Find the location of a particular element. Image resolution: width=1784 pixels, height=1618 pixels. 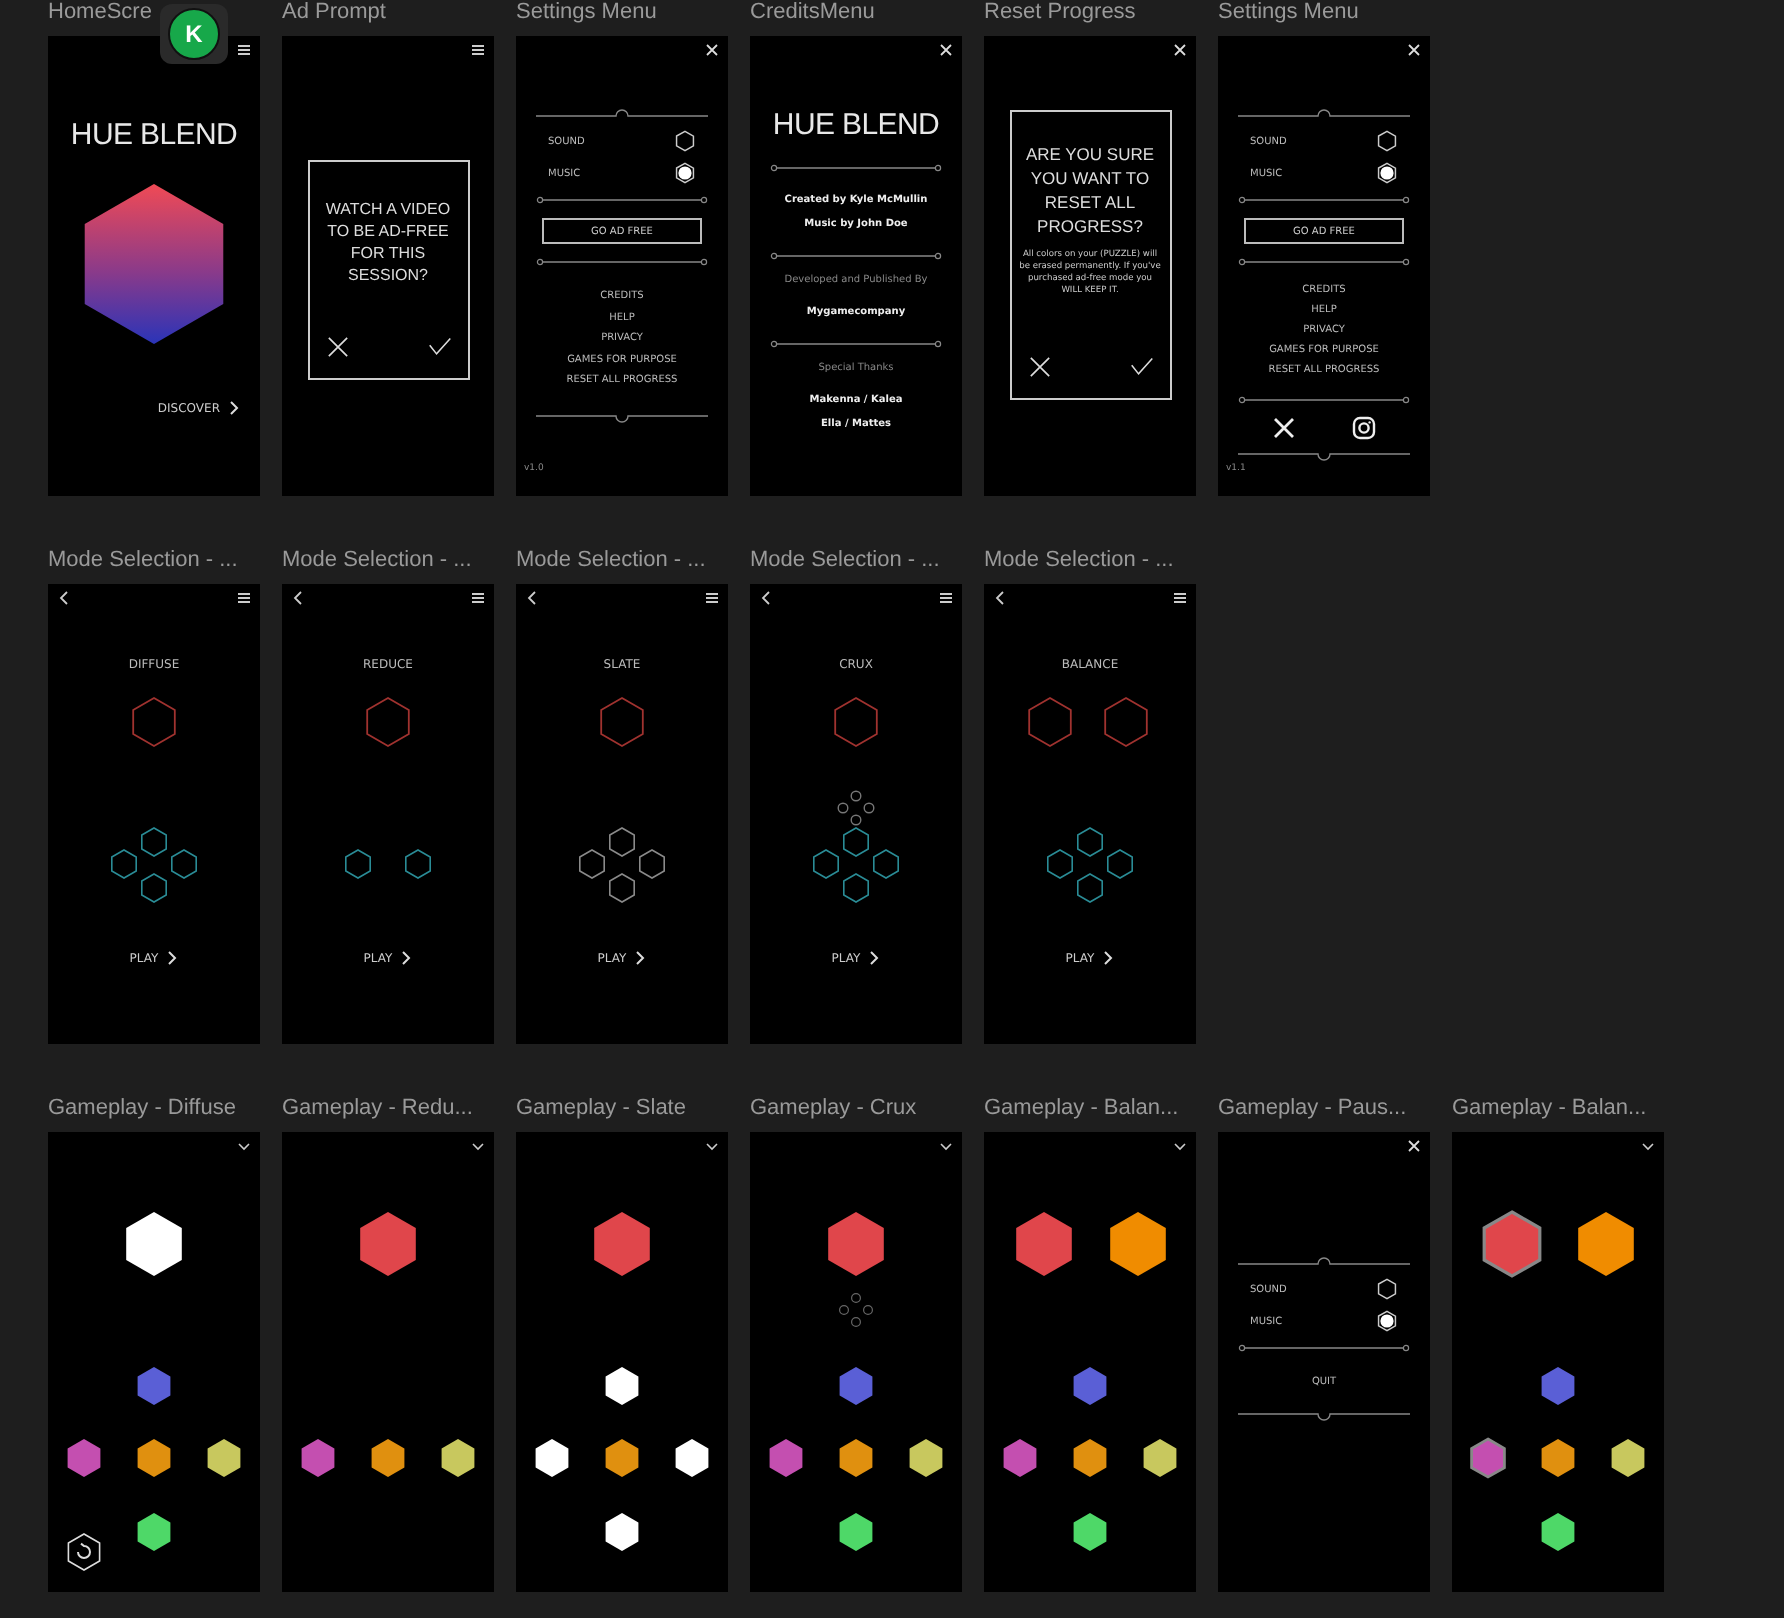

x-mark-icon is located at coordinates (1284, 428).